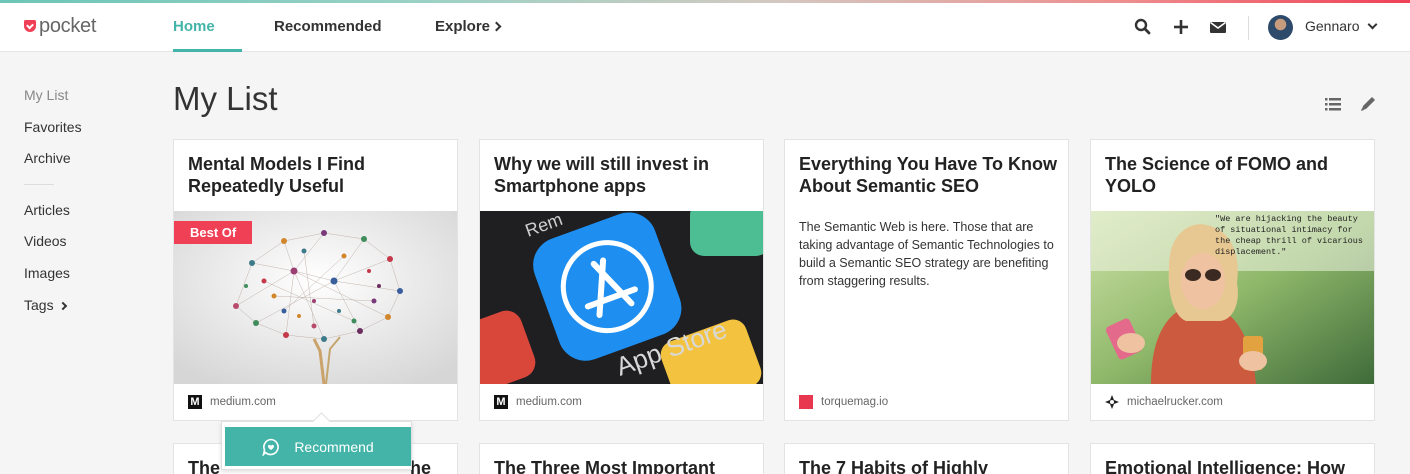 The height and width of the screenshot is (474, 1410). I want to click on pocket-logo: pocket, so click(60, 26).